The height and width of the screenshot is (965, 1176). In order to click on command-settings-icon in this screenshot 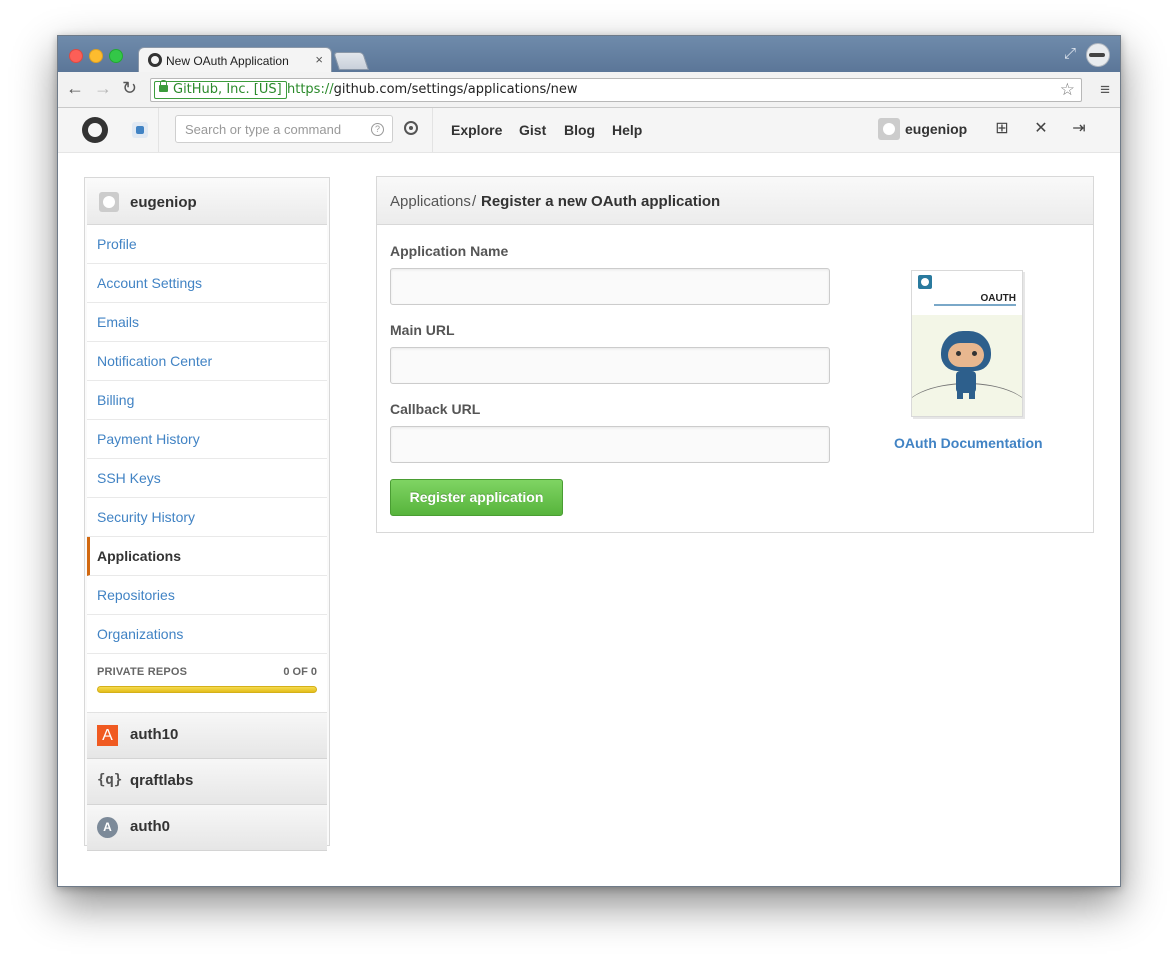, I will do `click(411, 128)`.